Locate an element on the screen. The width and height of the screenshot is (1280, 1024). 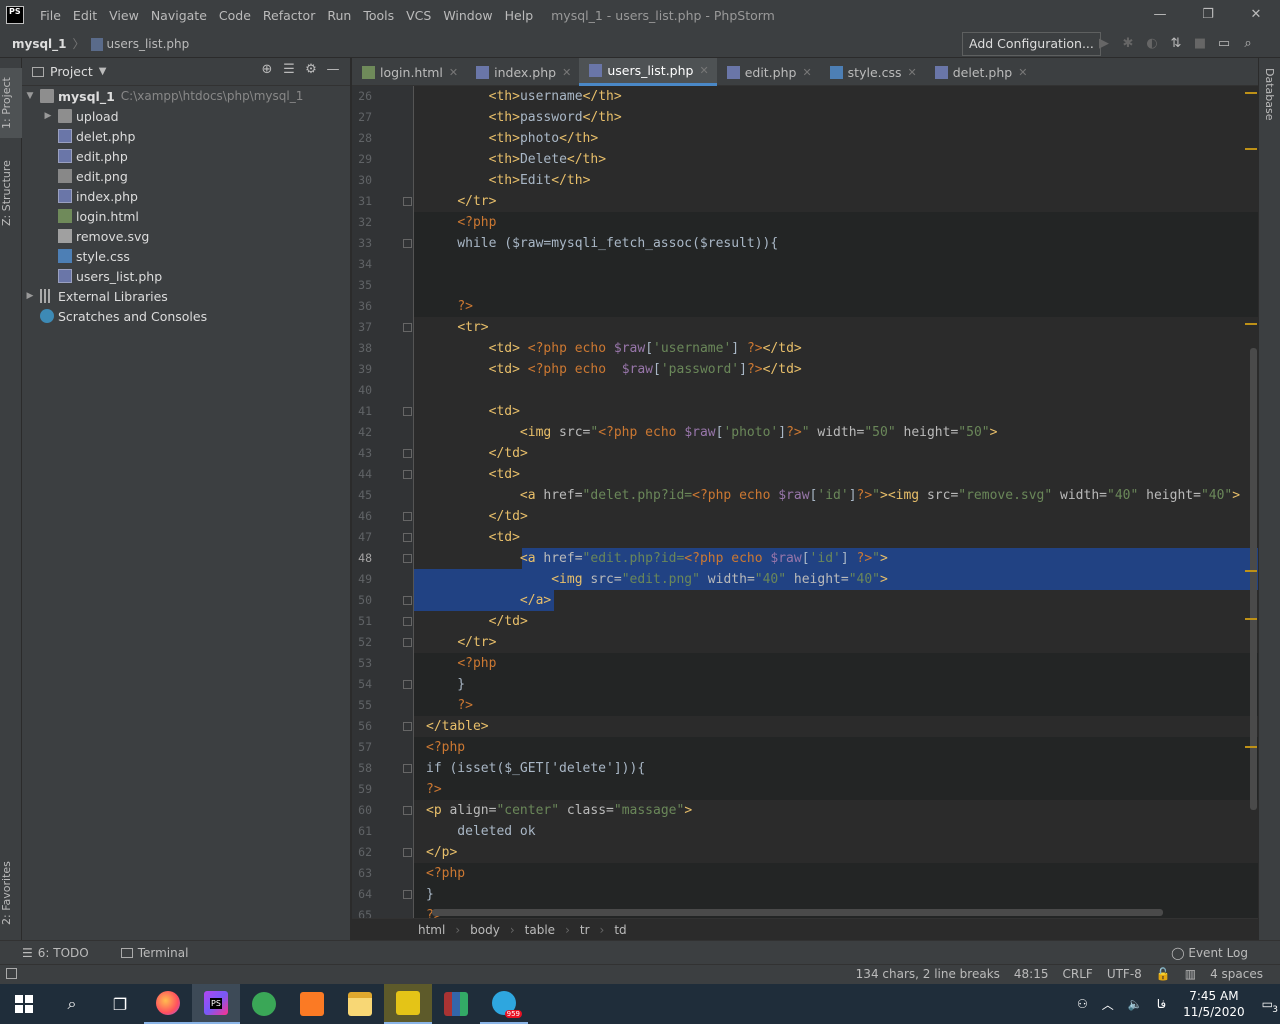
breadcrumb-body: body is located at coordinates (485, 930).